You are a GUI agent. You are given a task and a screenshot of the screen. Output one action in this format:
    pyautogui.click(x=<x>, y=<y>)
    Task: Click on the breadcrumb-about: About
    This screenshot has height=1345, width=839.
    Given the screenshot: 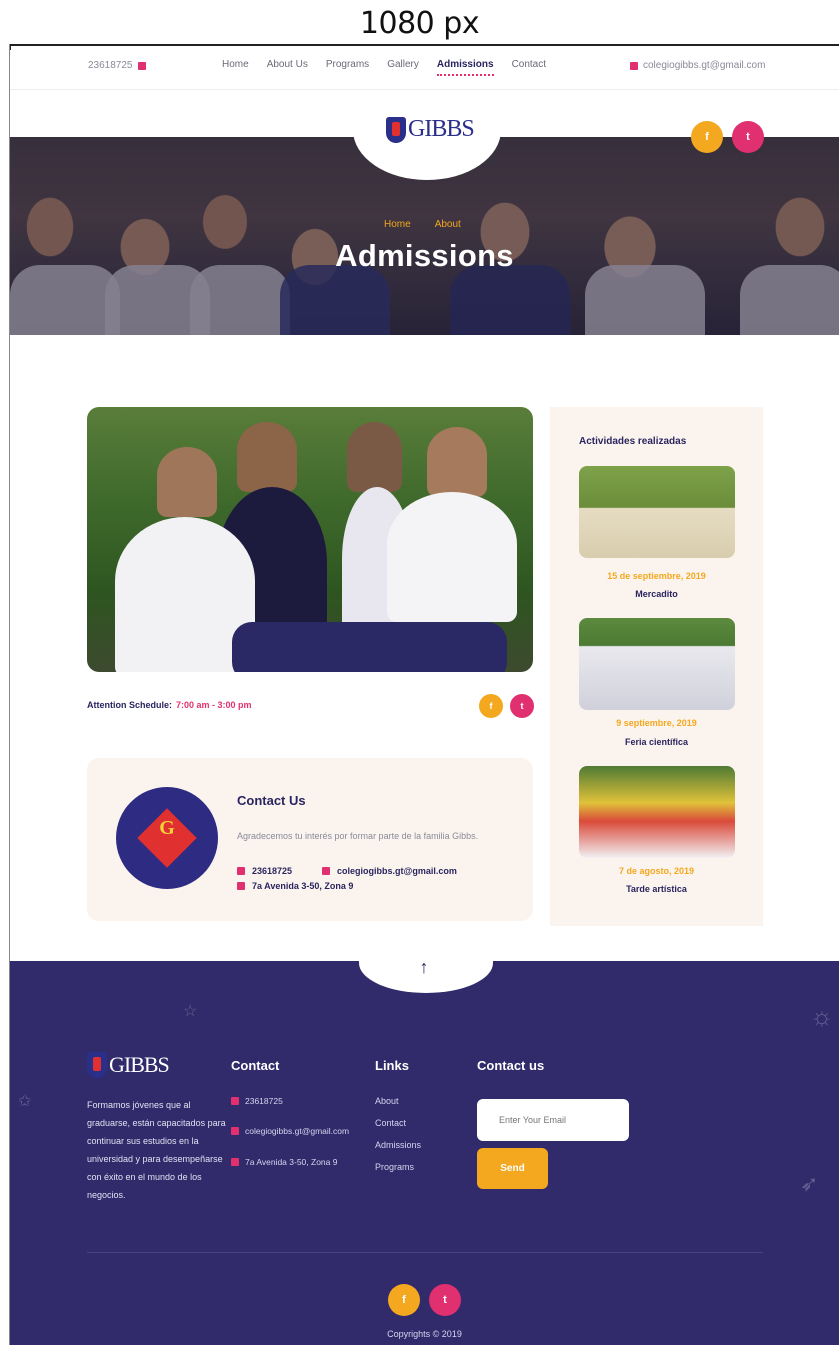 What is the action you would take?
    pyautogui.click(x=448, y=224)
    